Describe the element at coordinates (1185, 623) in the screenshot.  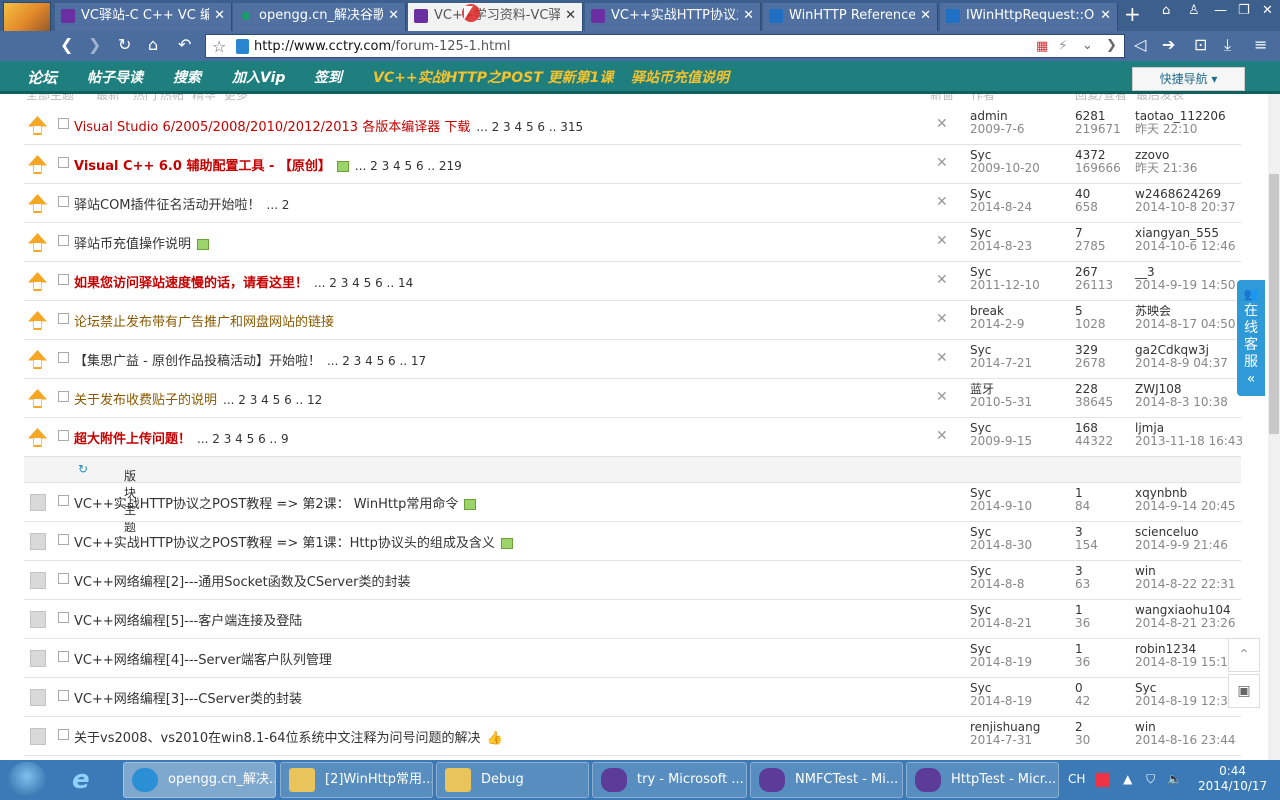
I see `last-post-time: 2014-8-21 23:26` at that location.